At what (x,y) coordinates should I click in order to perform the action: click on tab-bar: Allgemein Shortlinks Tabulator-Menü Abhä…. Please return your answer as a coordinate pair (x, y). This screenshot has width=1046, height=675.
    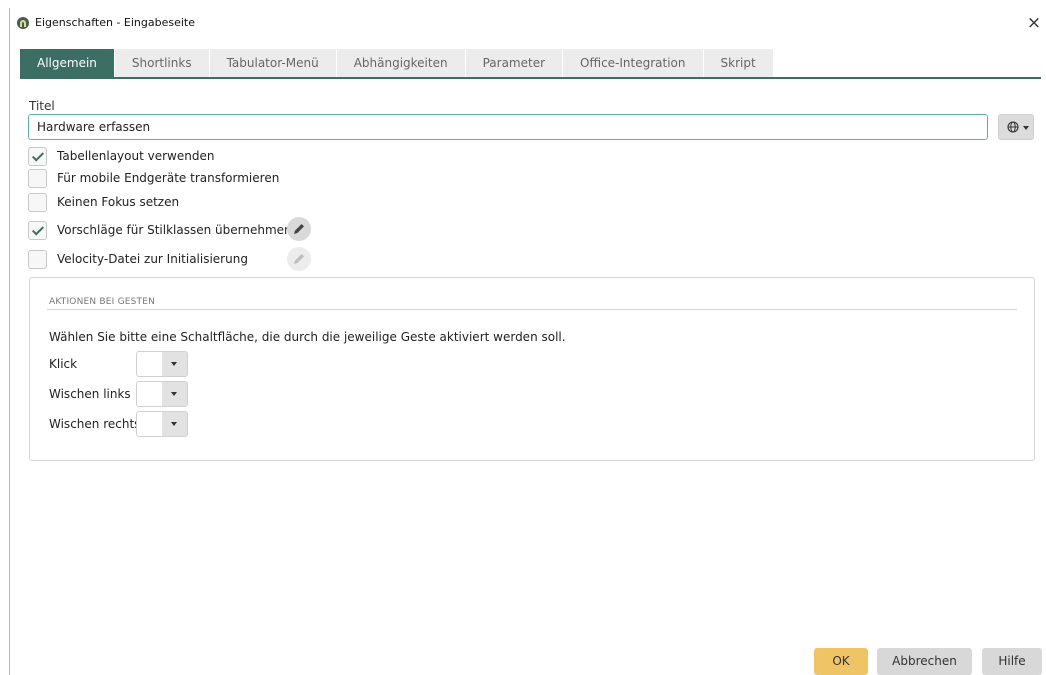
    Looking at the image, I should click on (397, 63).